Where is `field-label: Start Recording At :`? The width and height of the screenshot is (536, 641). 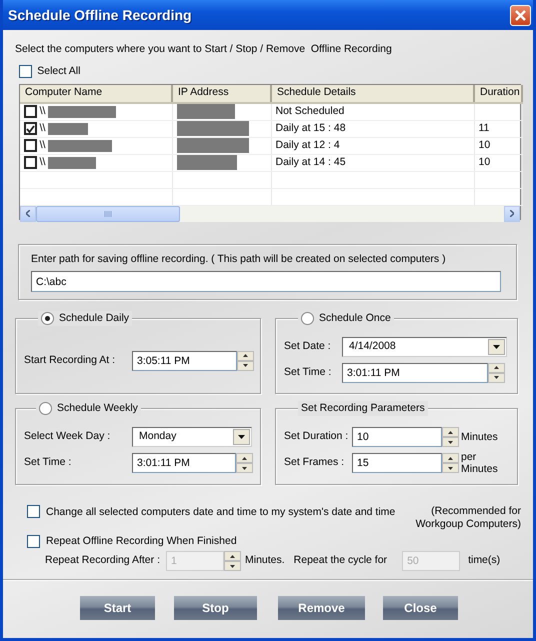 field-label: Start Recording At : is located at coordinates (70, 360).